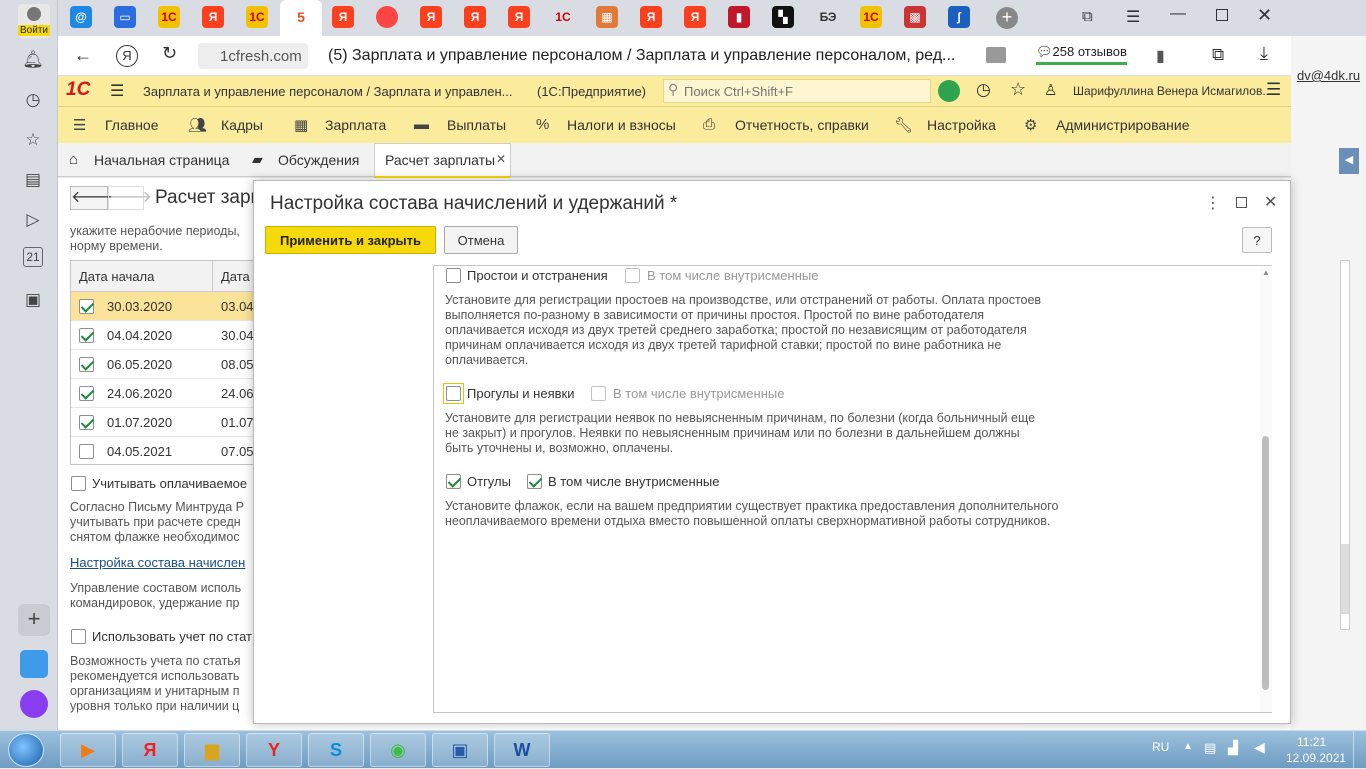 The height and width of the screenshot is (769, 1366). What do you see at coordinates (1273, 90) in the screenshot?
I see `settings-menu-icon: ☰` at bounding box center [1273, 90].